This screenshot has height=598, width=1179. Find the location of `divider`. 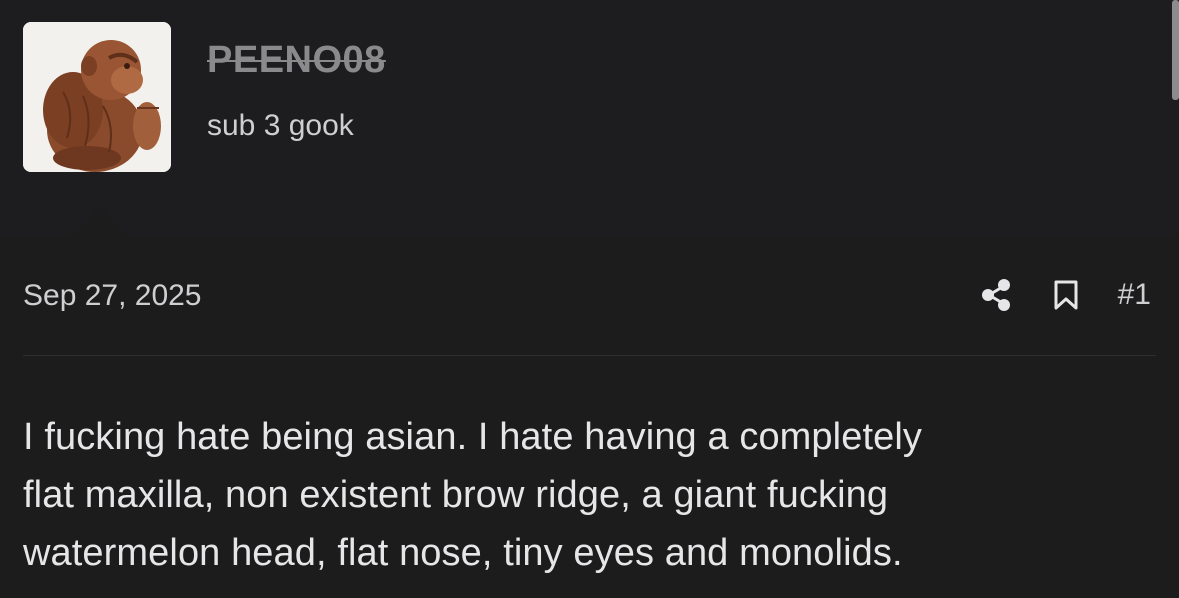

divider is located at coordinates (589, 355).